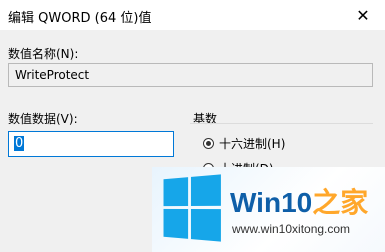  What do you see at coordinates (192, 208) in the screenshot?
I see `windows-logo-icon` at bounding box center [192, 208].